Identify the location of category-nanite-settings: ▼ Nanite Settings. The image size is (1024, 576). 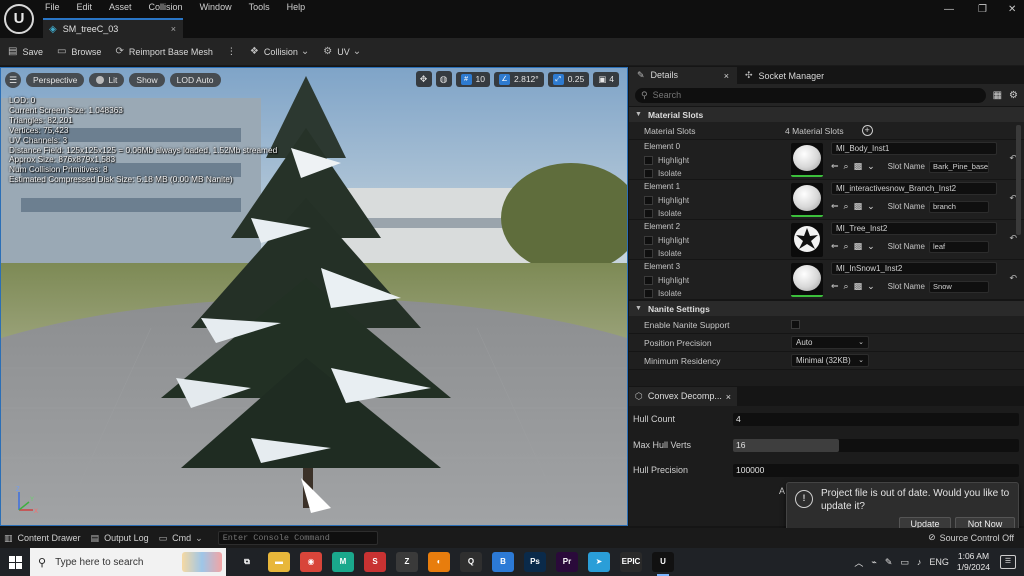
(826, 308).